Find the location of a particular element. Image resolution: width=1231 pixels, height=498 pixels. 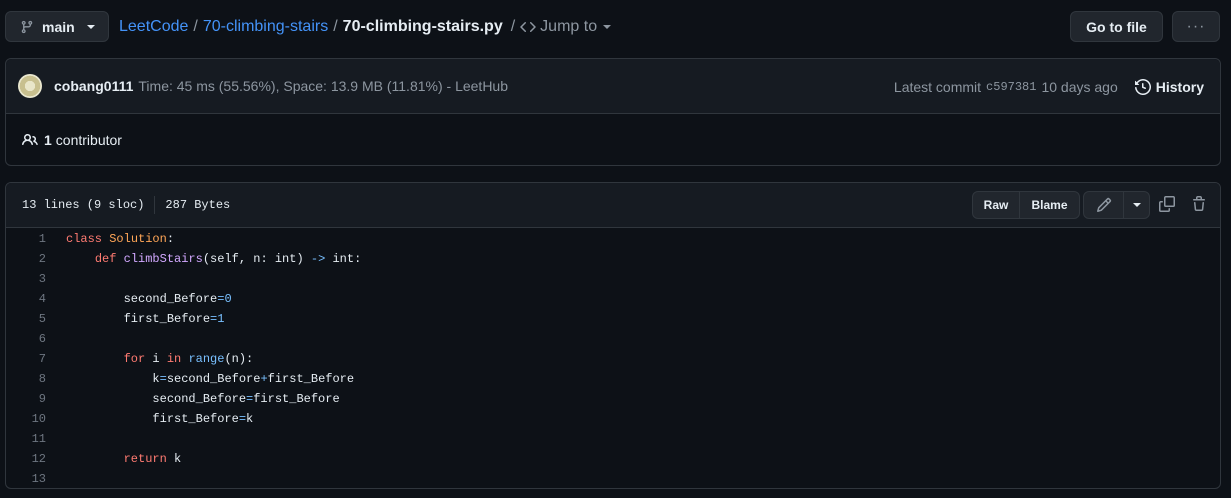

edit-button-group is located at coordinates (1116, 205).